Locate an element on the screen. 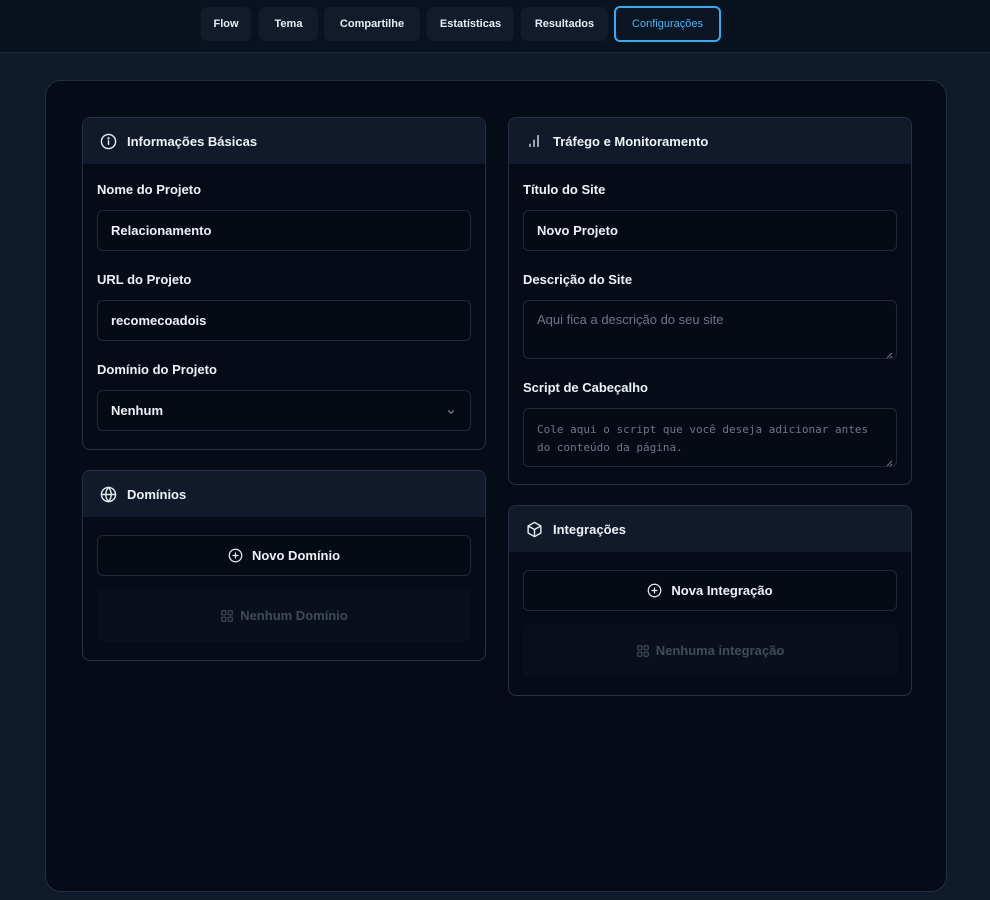 The width and height of the screenshot is (990, 900). domains-empty-state: Nenhum Domínio is located at coordinates (284, 615).